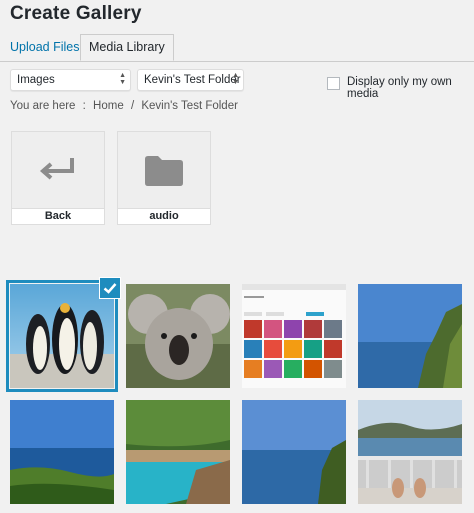  What do you see at coordinates (294, 336) in the screenshot?
I see `image-thumb-screenshot` at bounding box center [294, 336].